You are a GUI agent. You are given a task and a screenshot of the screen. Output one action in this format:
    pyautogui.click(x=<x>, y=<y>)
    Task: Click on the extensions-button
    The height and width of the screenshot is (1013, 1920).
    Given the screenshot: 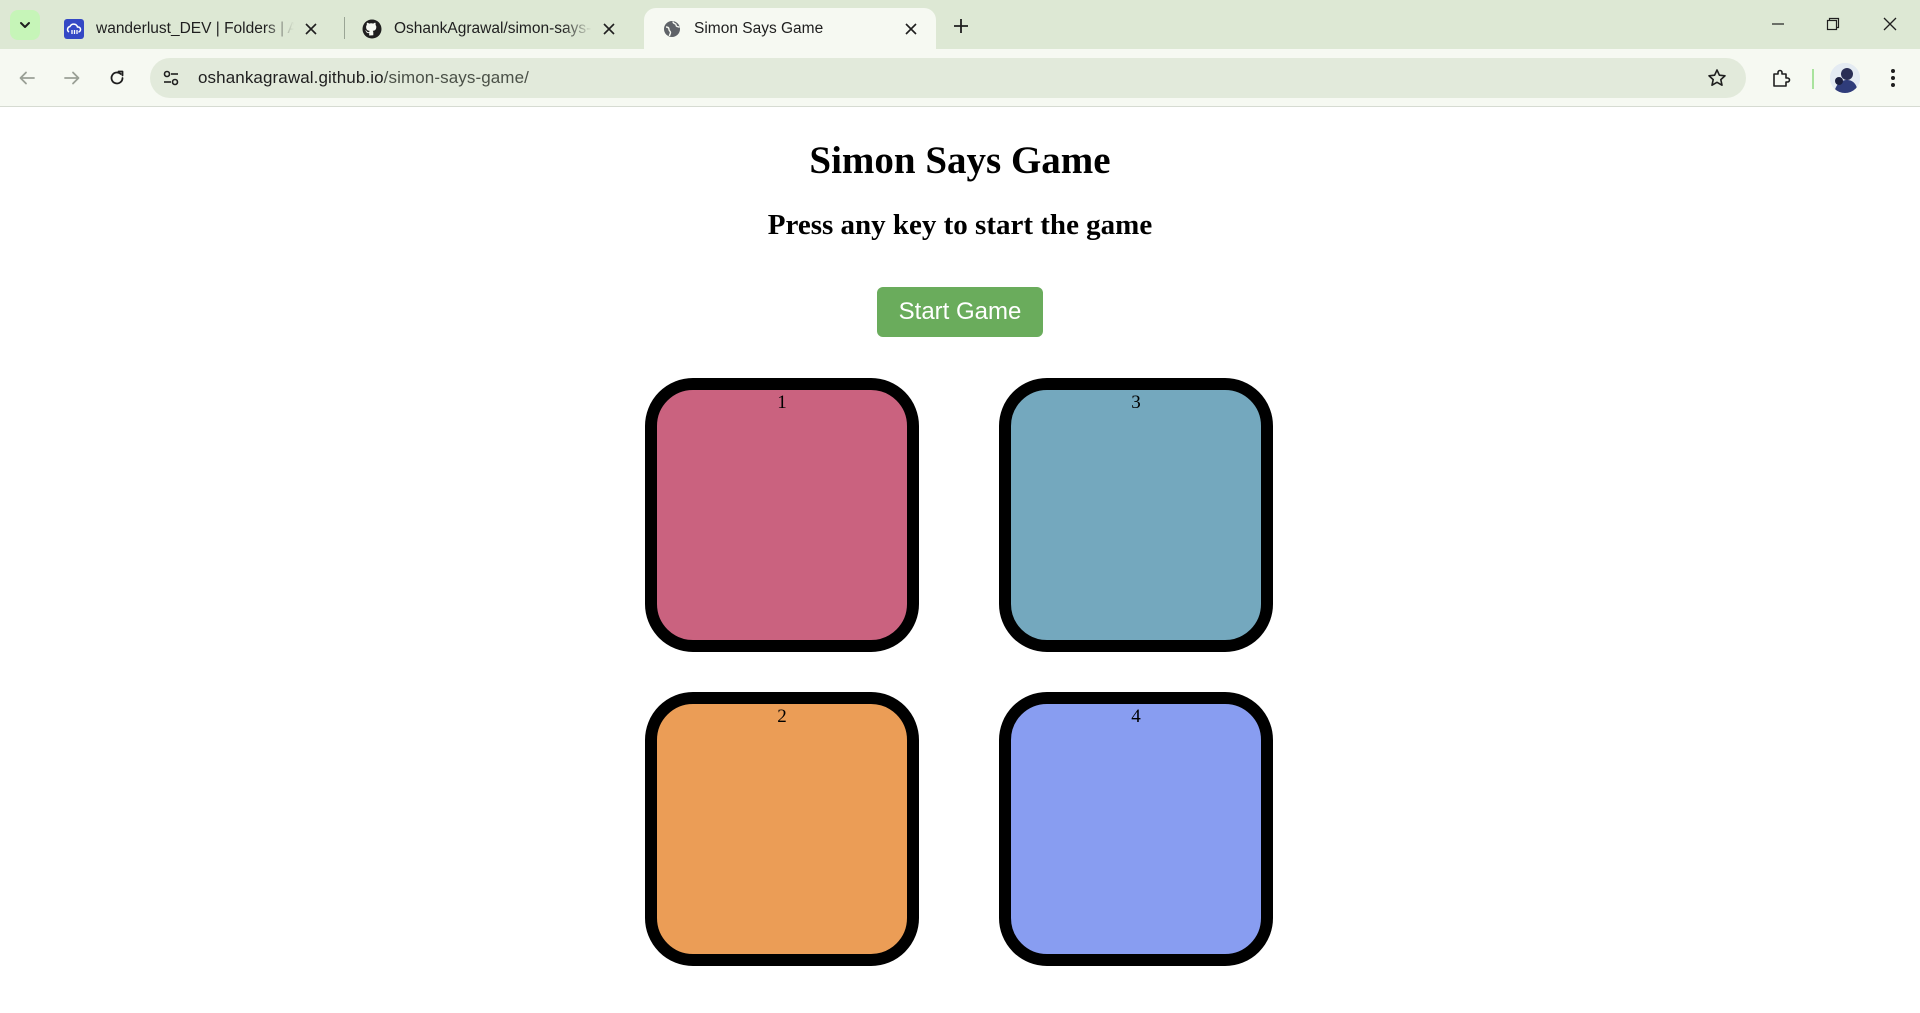 What is the action you would take?
    pyautogui.click(x=1781, y=78)
    